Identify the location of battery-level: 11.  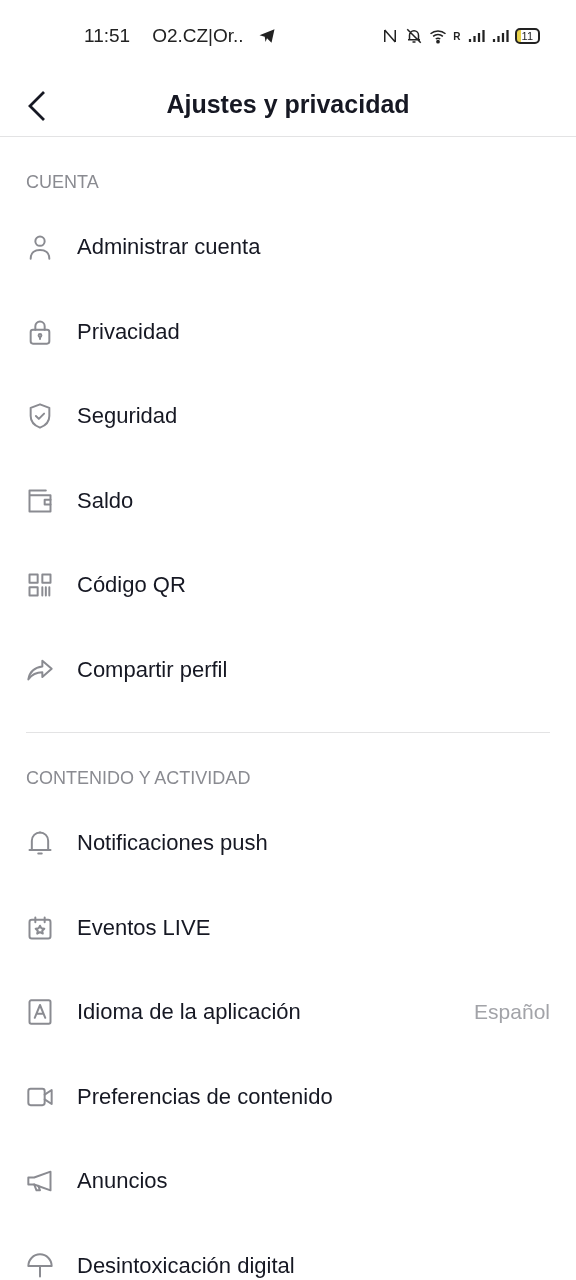
(527, 36).